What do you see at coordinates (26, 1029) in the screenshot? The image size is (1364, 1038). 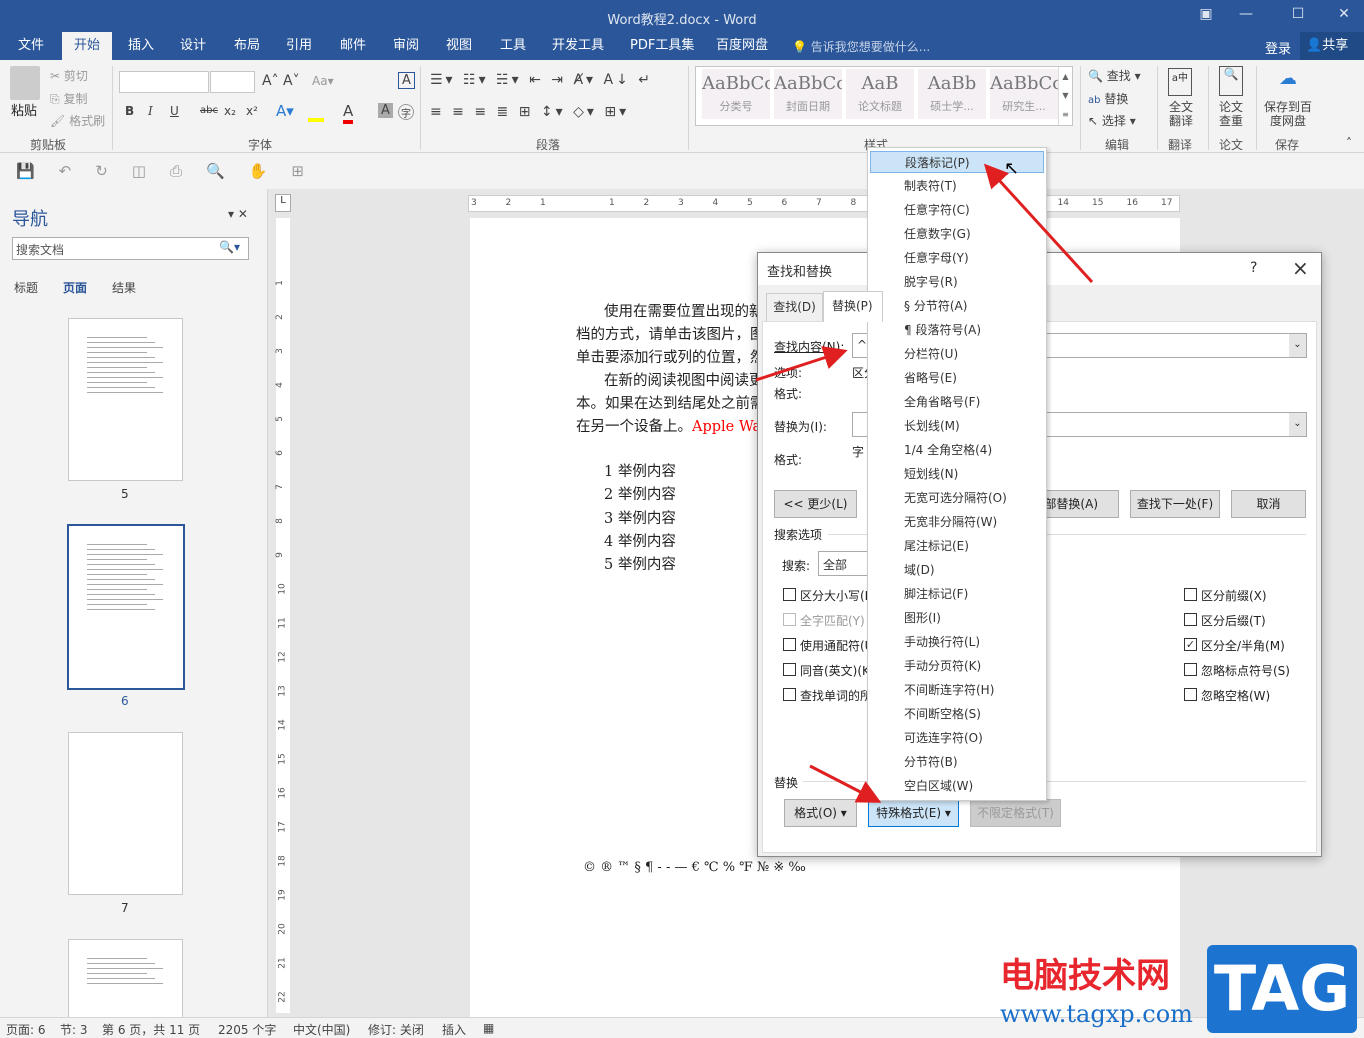 I see `status-page: 页面: 6` at bounding box center [26, 1029].